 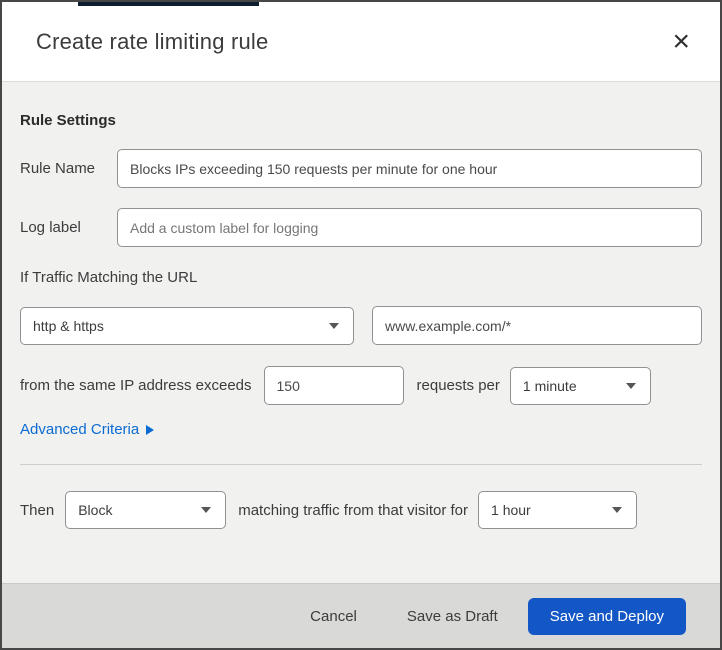 What do you see at coordinates (409, 227) in the screenshot?
I see `log-label-input` at bounding box center [409, 227].